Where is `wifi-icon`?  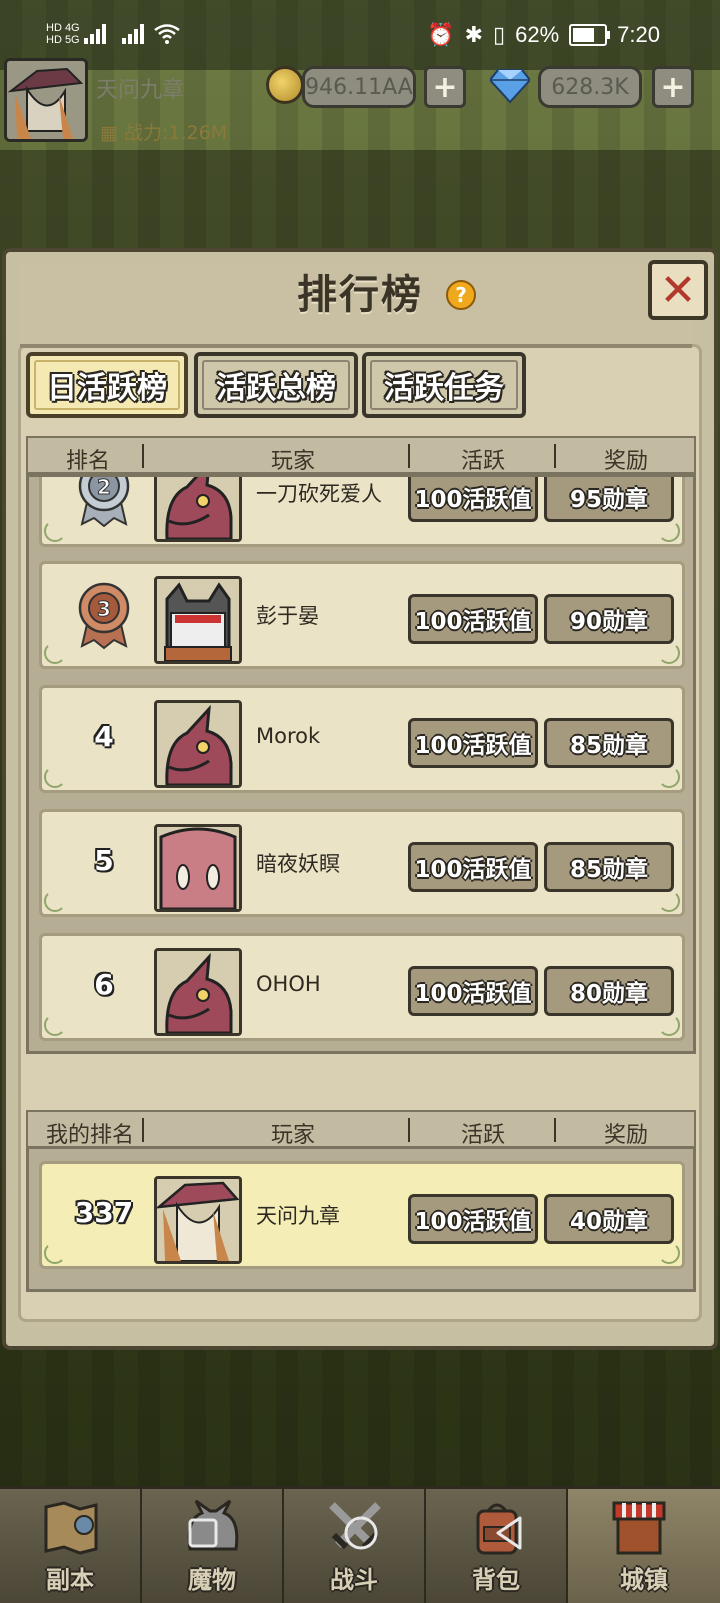
wifi-icon is located at coordinates (167, 34).